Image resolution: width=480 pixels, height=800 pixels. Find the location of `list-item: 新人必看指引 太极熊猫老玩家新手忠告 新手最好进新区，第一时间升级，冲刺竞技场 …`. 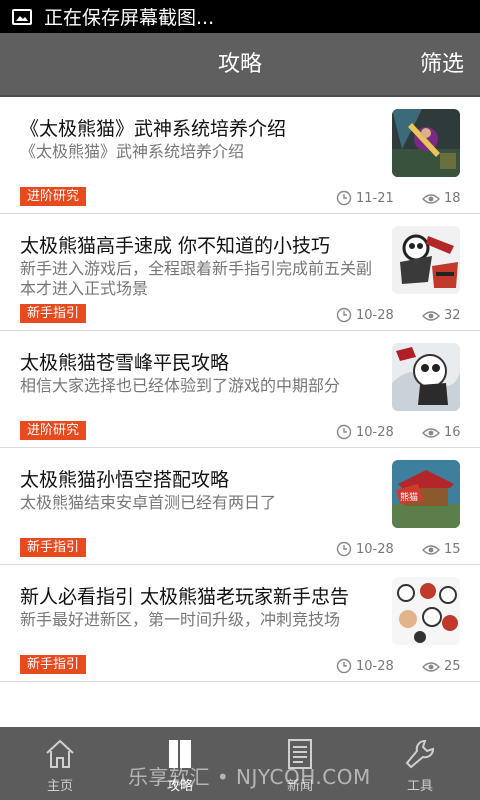

list-item: 新人必看指引 太极熊猫老玩家新手忠告 新手最好进新区，第一时间升级，冲刺竞技场 … is located at coordinates (240, 623).